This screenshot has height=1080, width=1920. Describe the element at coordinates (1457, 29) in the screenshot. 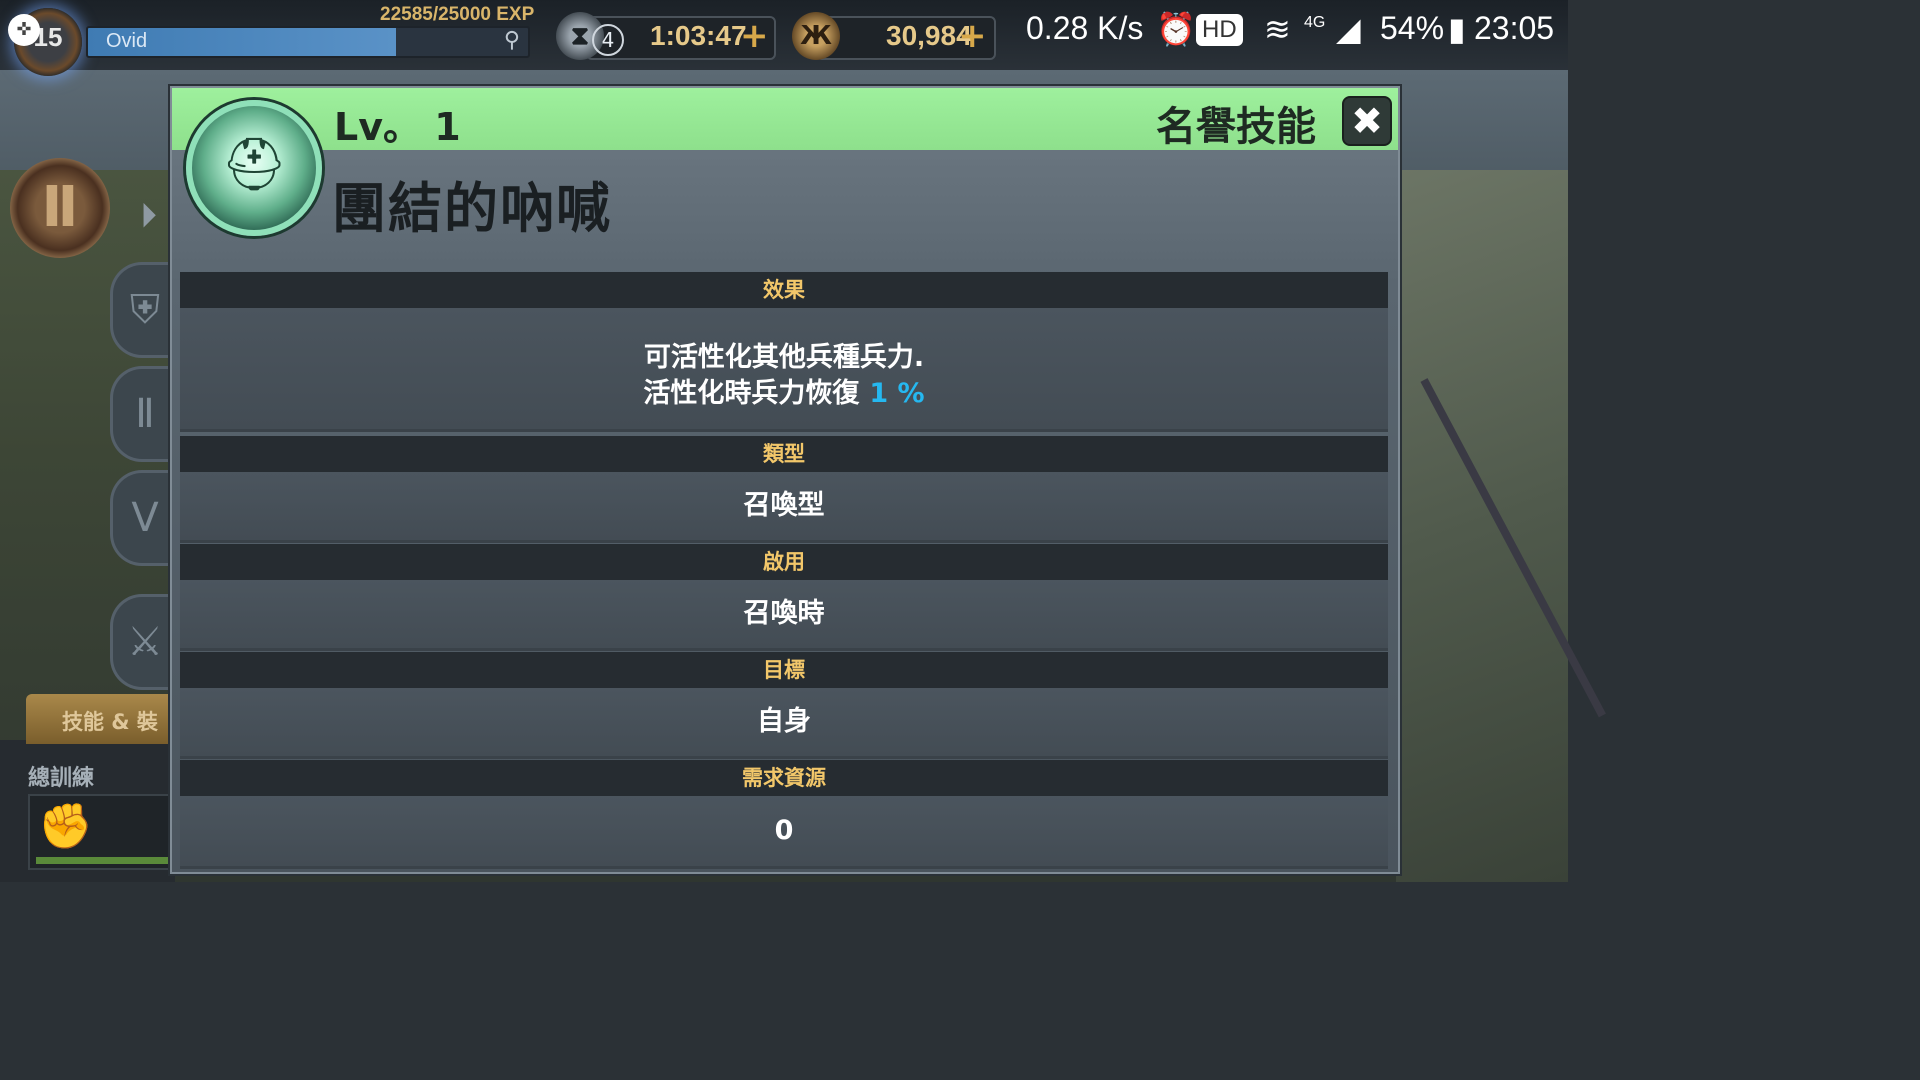

I see `battery-icon: ▮` at that location.